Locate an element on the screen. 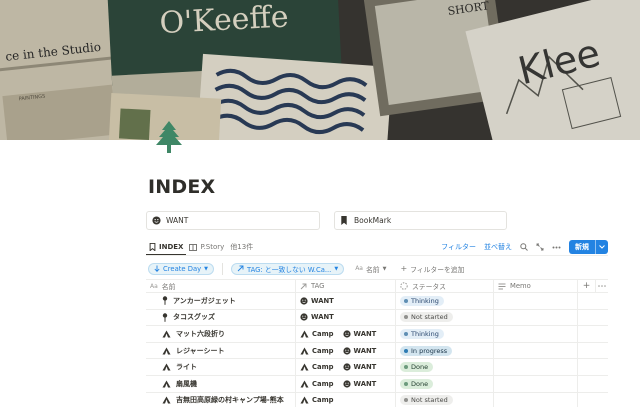 The width and height of the screenshot is (640, 407). chevron-down-icon is located at coordinates (601, 247).